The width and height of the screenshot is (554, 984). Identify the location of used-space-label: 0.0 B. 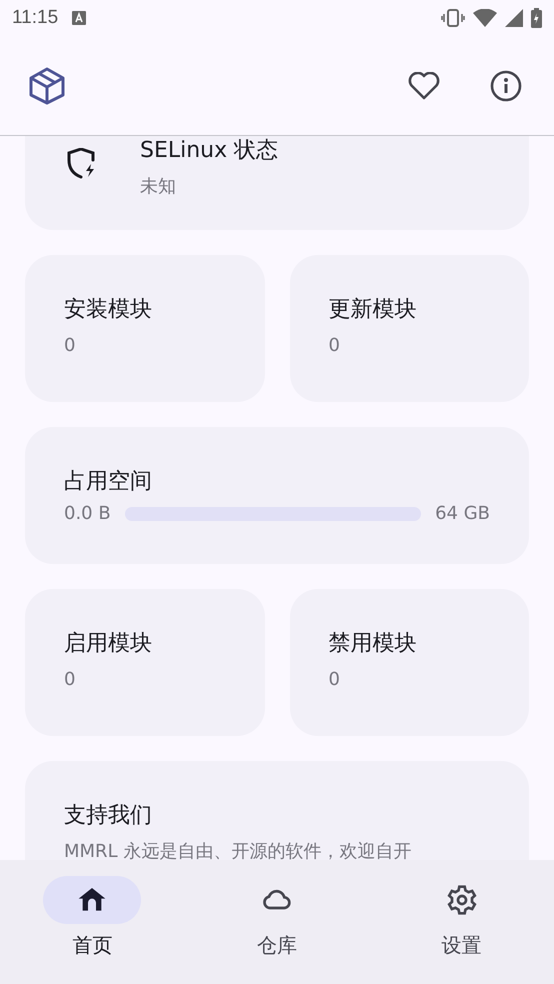
(87, 513).